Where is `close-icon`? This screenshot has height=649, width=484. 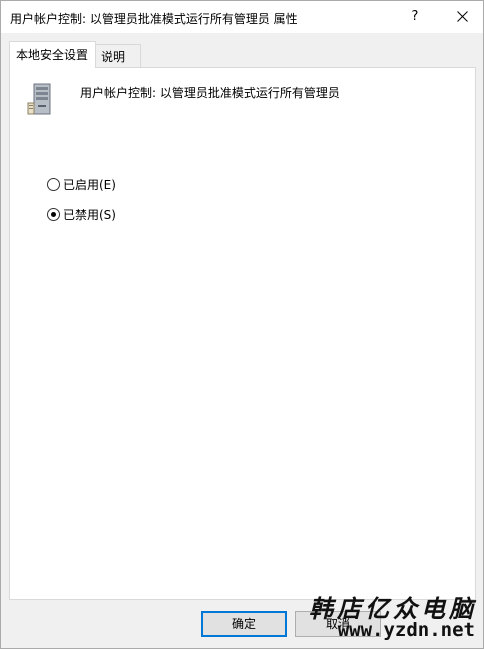
close-icon is located at coordinates (462, 16).